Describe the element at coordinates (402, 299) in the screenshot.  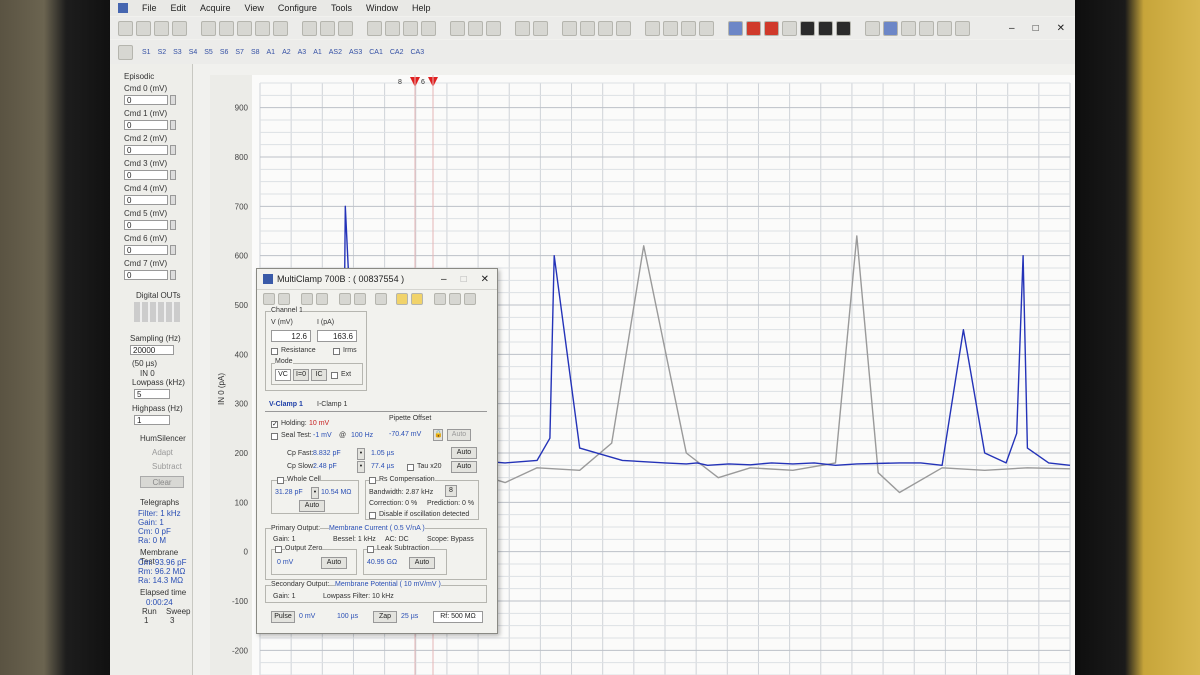
I see `dlg-speaker-icon` at that location.